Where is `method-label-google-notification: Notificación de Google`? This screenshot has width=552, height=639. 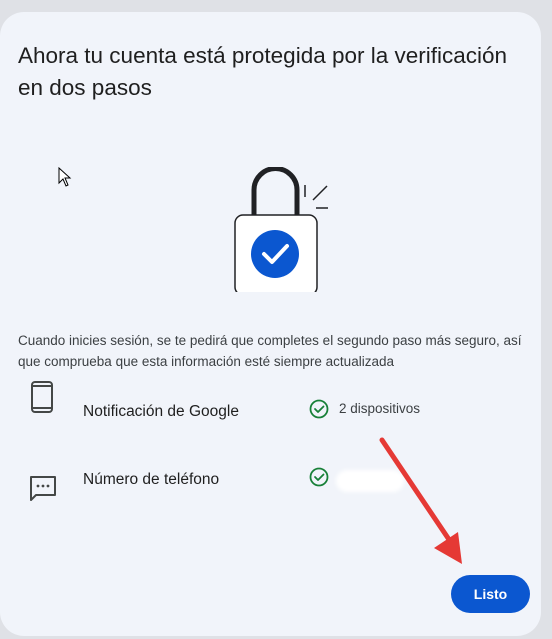
method-label-google-notification: Notificación de Google is located at coordinates (161, 411).